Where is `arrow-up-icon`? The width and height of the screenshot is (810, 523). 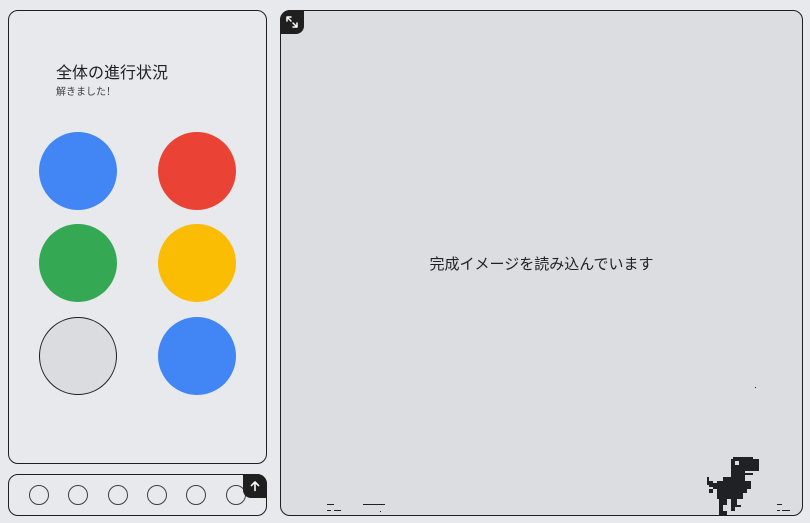 arrow-up-icon is located at coordinates (255, 486).